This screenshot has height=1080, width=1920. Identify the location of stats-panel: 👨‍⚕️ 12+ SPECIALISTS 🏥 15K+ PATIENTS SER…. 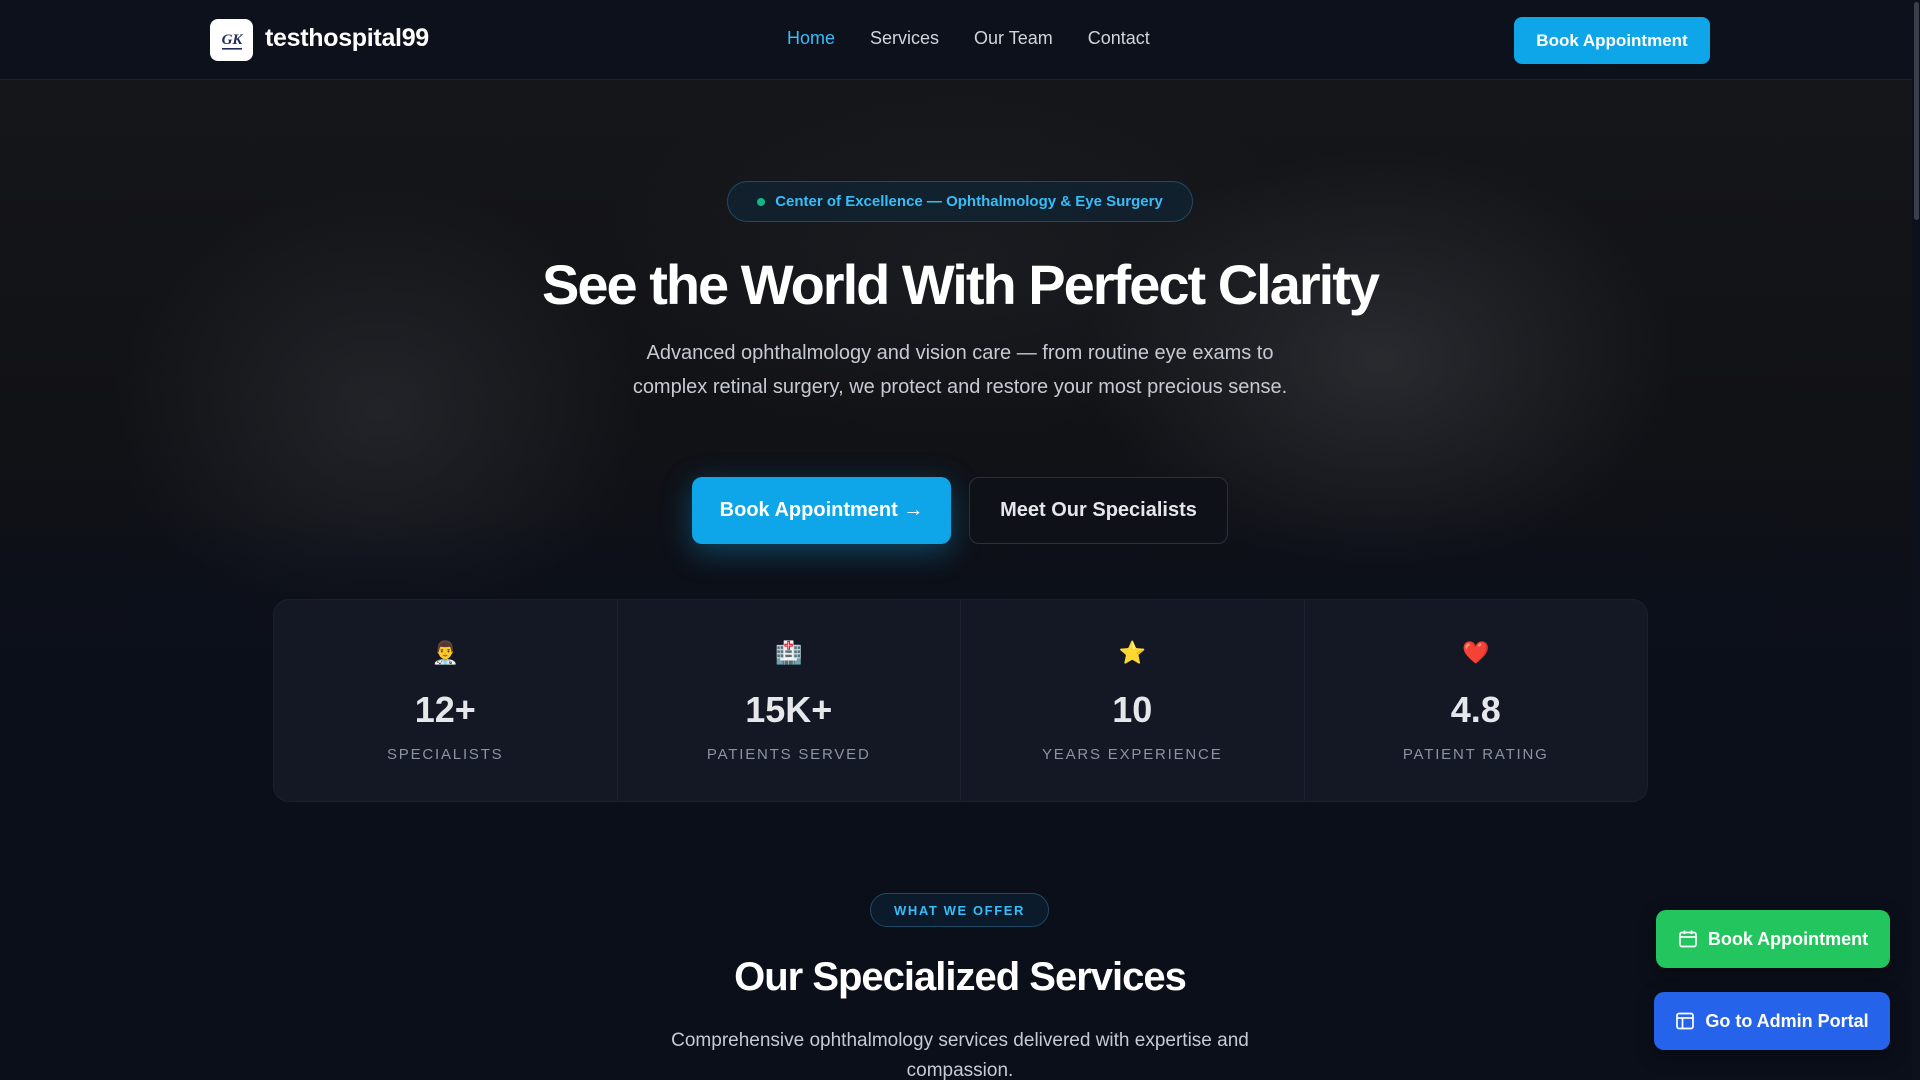
(960, 700).